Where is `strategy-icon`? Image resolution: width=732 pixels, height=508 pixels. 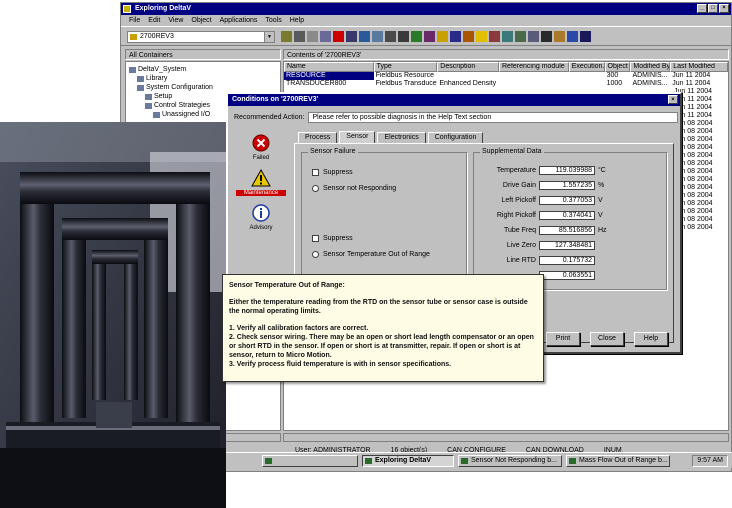 strategy-icon is located at coordinates (148, 105).